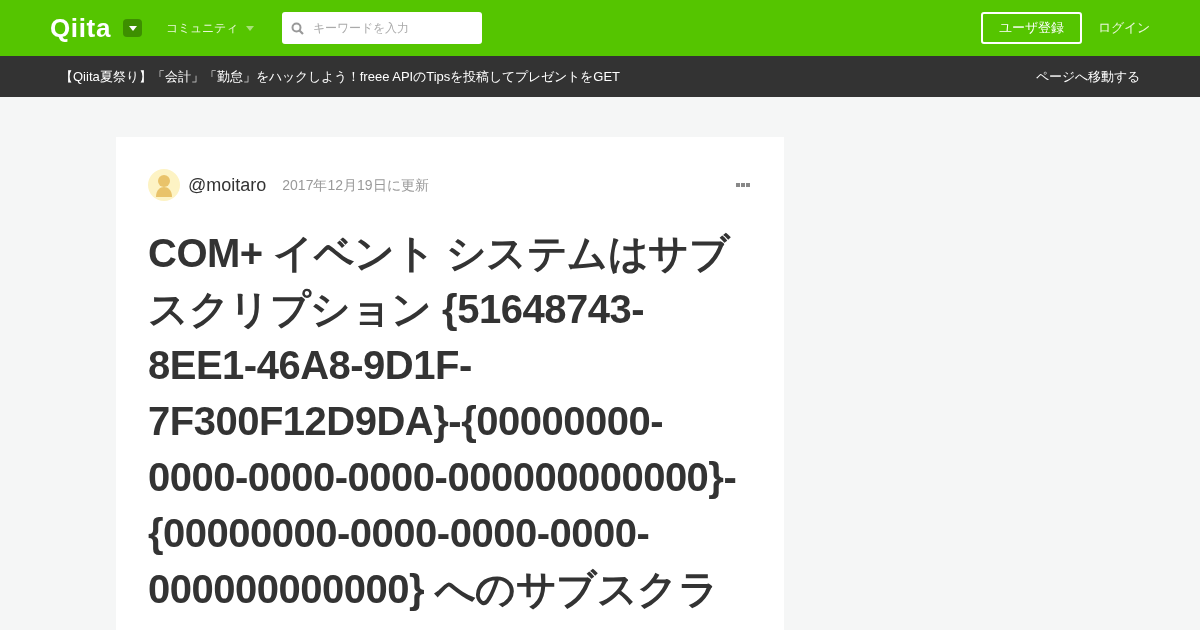 The width and height of the screenshot is (1200, 630). I want to click on logo-menu-button, so click(133, 28).